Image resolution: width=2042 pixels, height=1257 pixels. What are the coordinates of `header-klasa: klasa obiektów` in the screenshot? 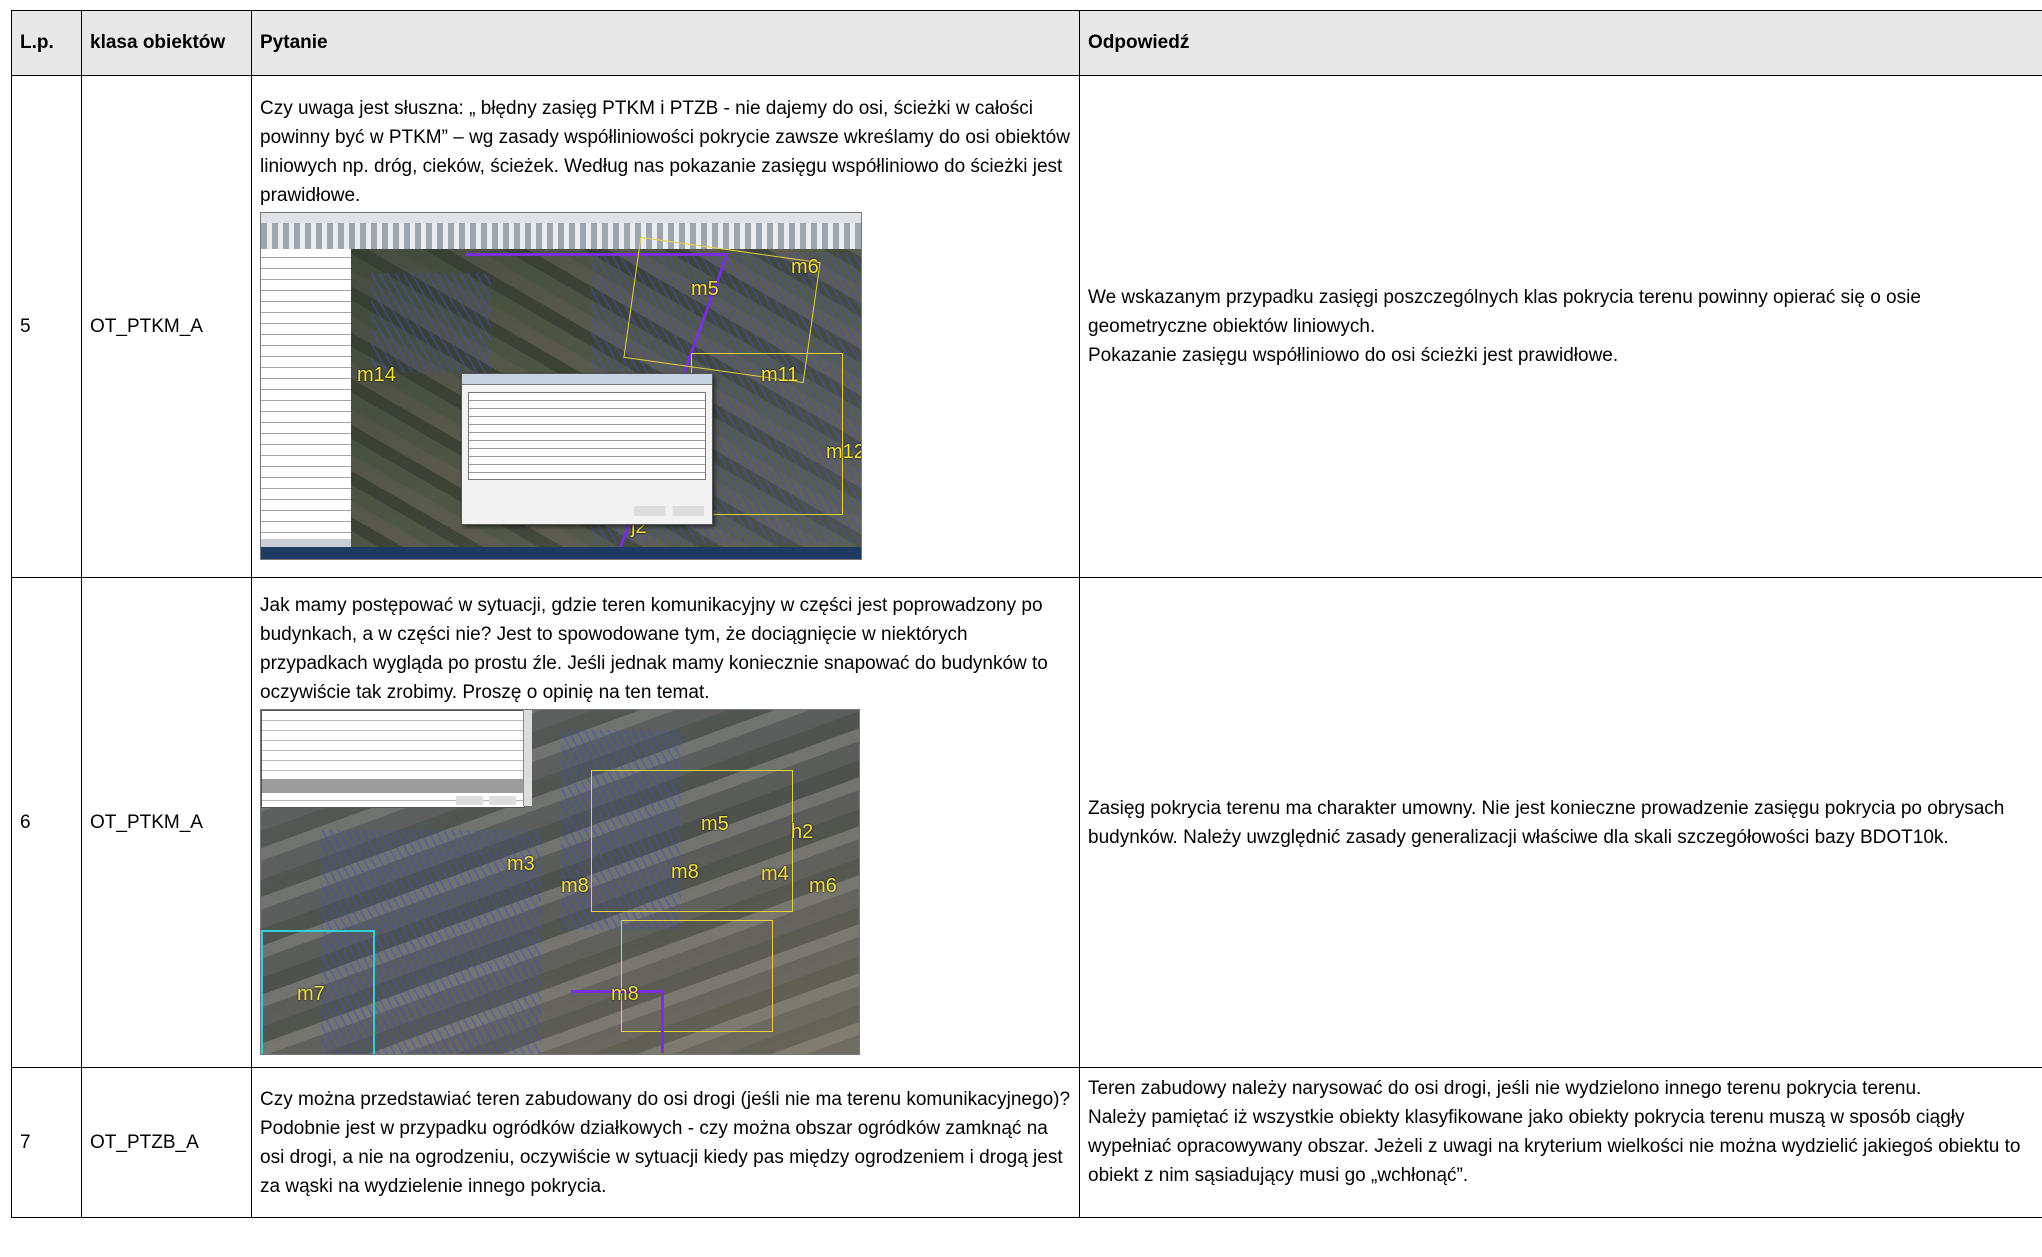 It's located at (166, 43).